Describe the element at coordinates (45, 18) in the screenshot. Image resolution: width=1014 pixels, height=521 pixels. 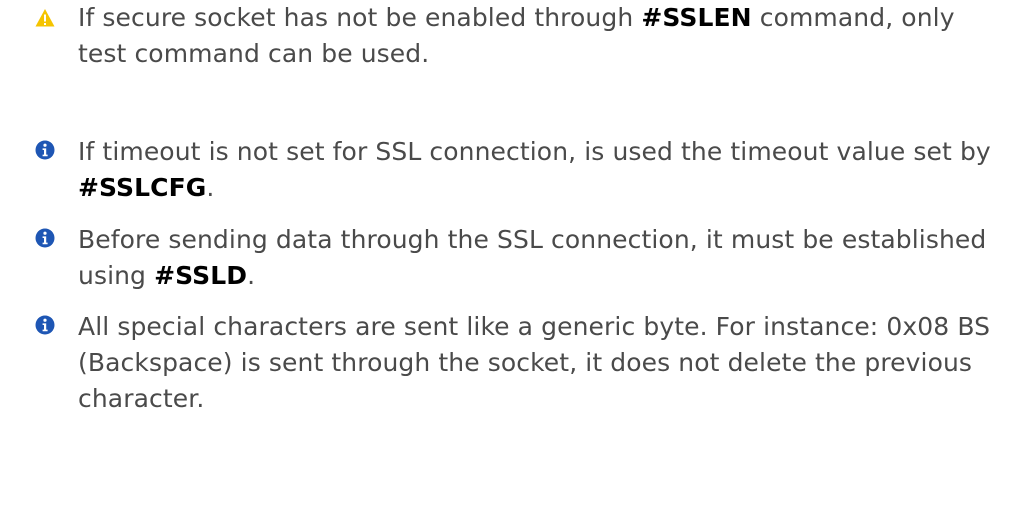
I see `warning-icon` at that location.